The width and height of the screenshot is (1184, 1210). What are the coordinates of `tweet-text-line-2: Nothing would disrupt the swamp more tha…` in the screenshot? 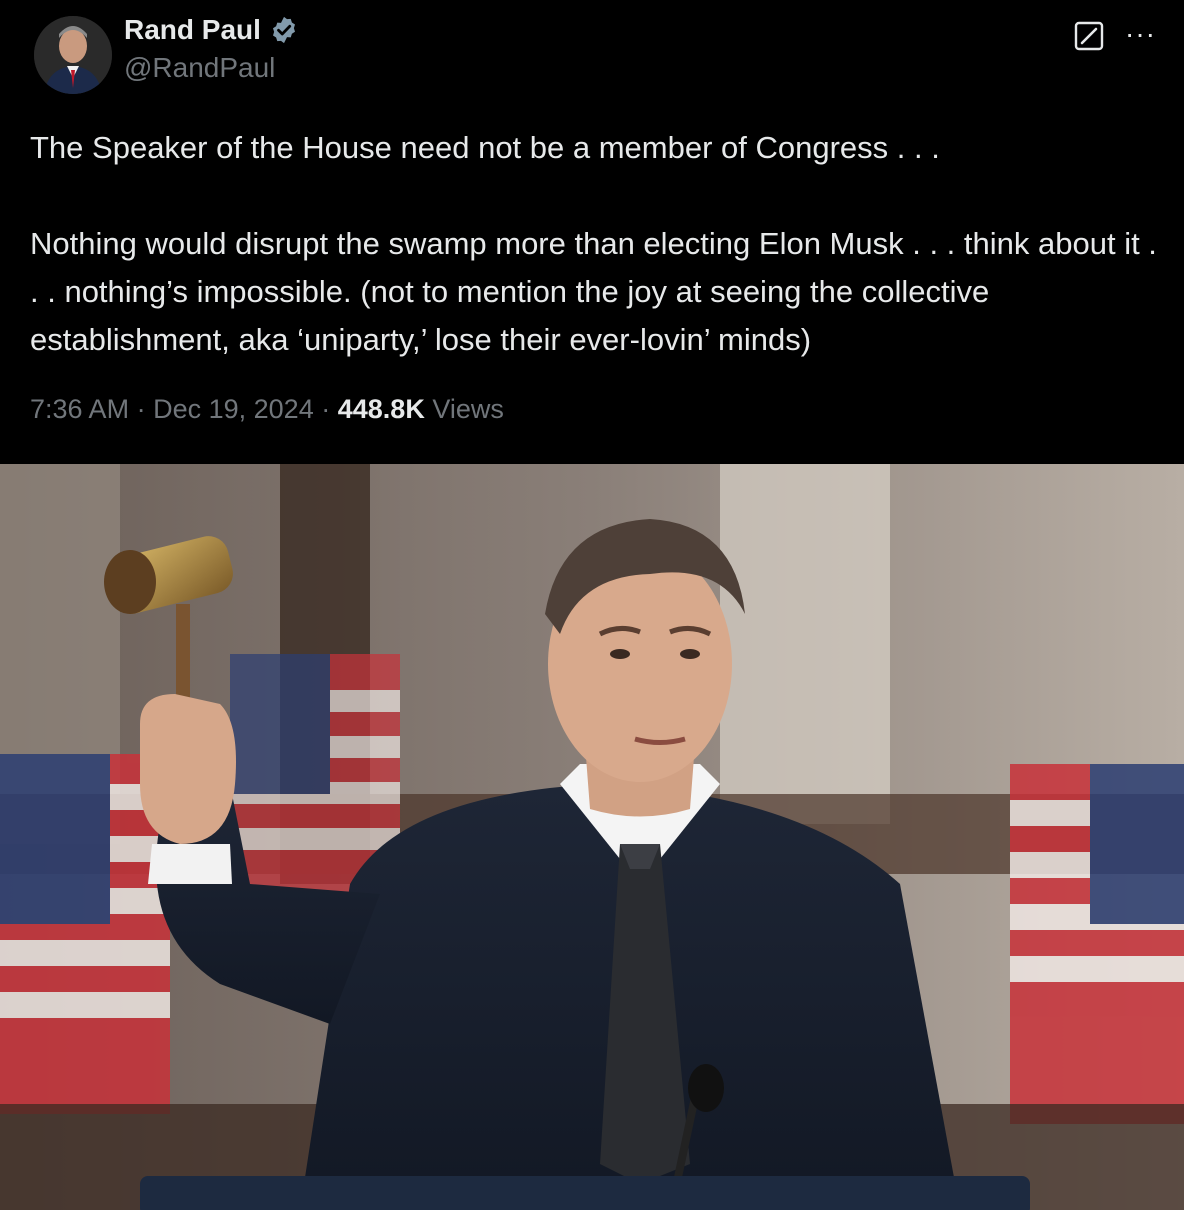 It's located at (602, 291).